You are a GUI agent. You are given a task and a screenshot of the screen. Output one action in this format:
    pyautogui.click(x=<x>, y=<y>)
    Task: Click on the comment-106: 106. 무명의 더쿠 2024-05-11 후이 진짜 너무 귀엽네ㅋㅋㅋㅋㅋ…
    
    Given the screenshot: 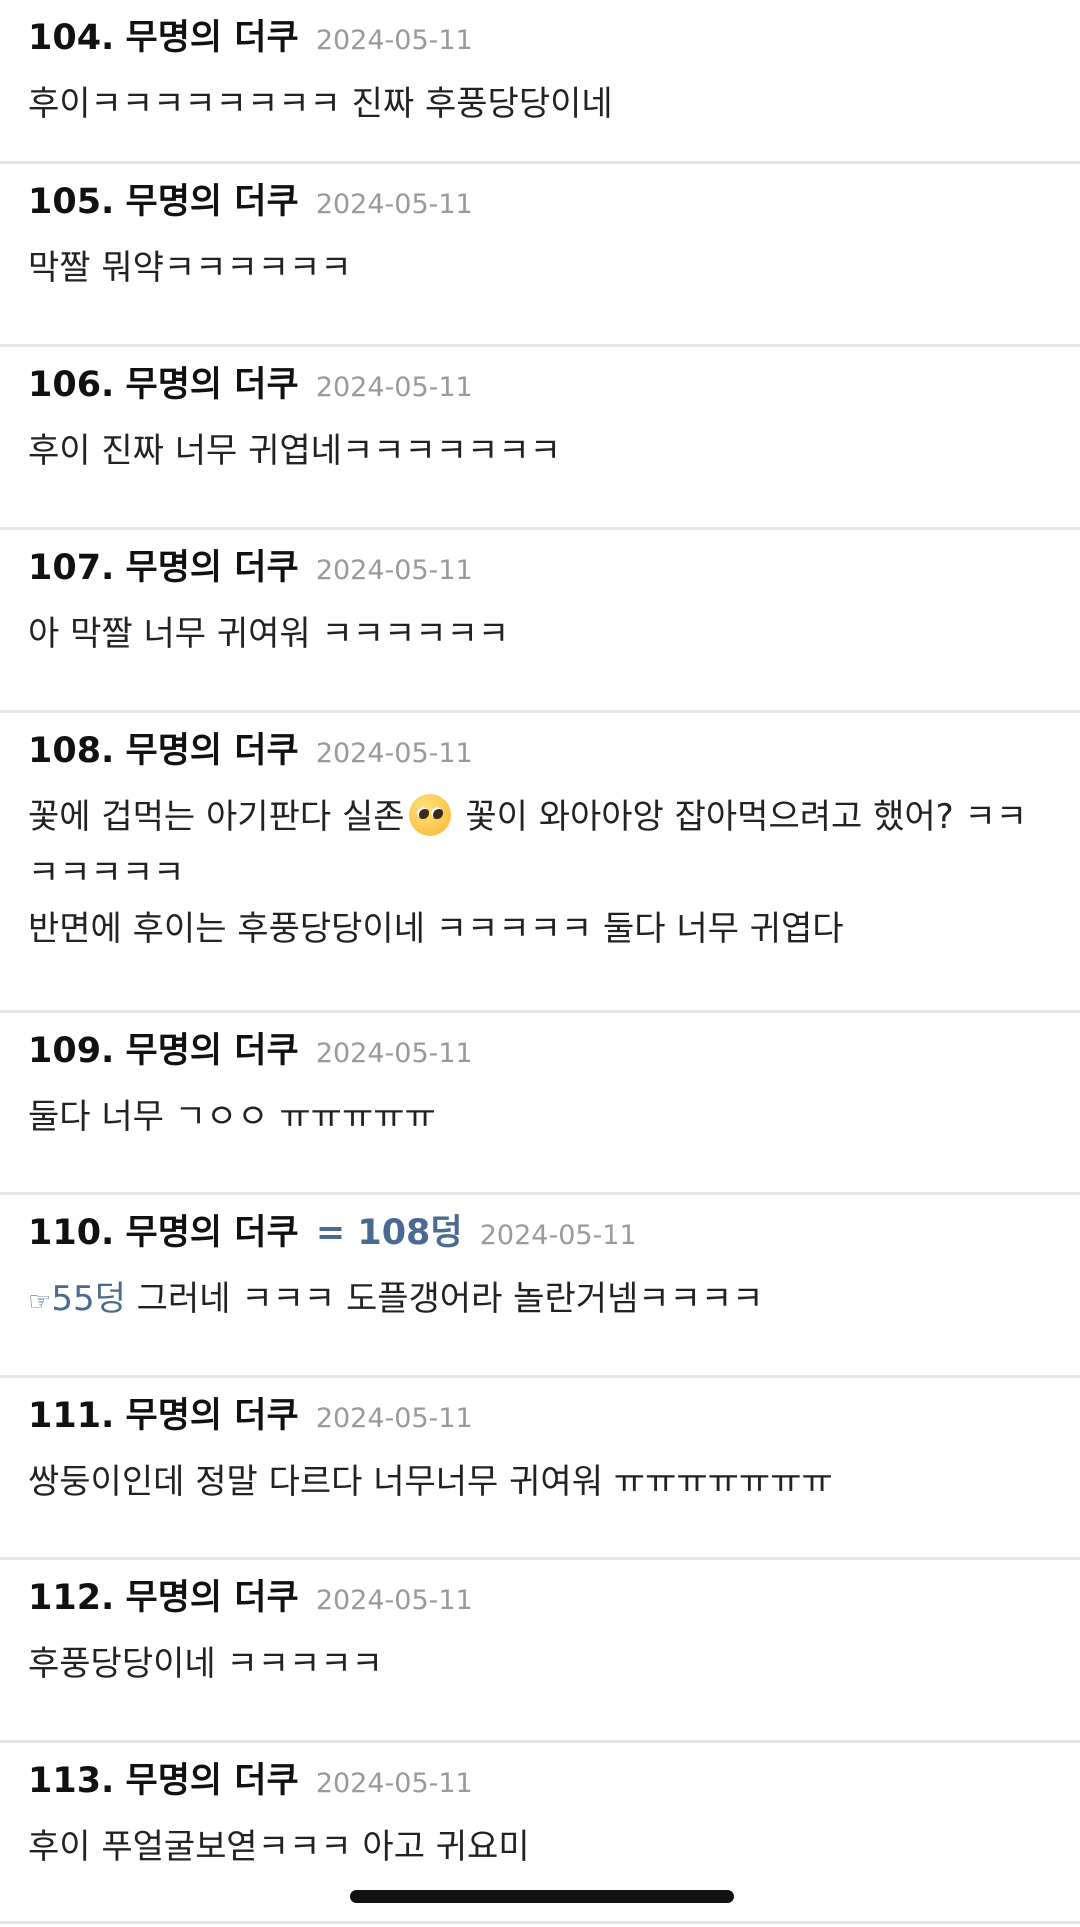 What is the action you would take?
    pyautogui.click(x=540, y=438)
    